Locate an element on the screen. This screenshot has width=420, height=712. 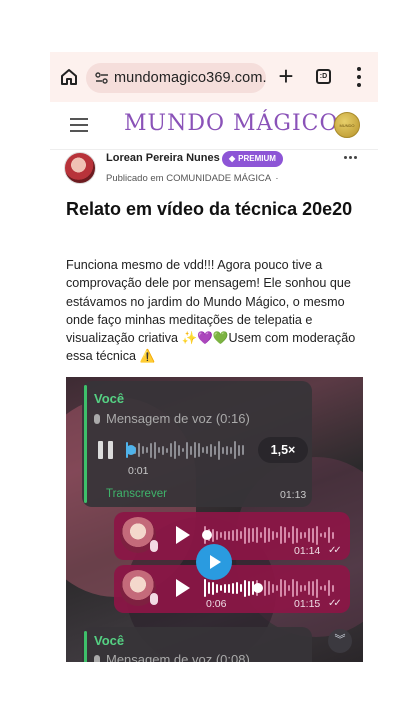
read-check-icon: ✓✓ is located at coordinates (335, 603).